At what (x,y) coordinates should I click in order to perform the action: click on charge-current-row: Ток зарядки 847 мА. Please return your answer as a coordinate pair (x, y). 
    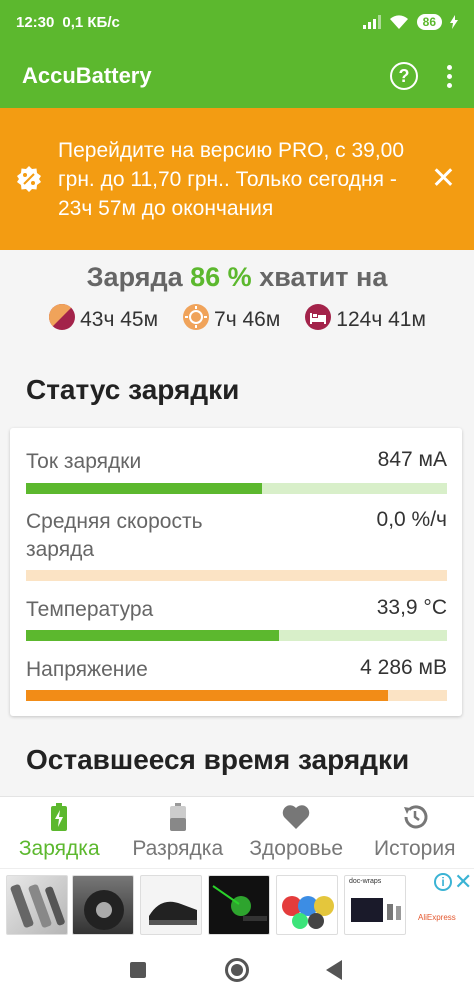
    Looking at the image, I should click on (236, 471).